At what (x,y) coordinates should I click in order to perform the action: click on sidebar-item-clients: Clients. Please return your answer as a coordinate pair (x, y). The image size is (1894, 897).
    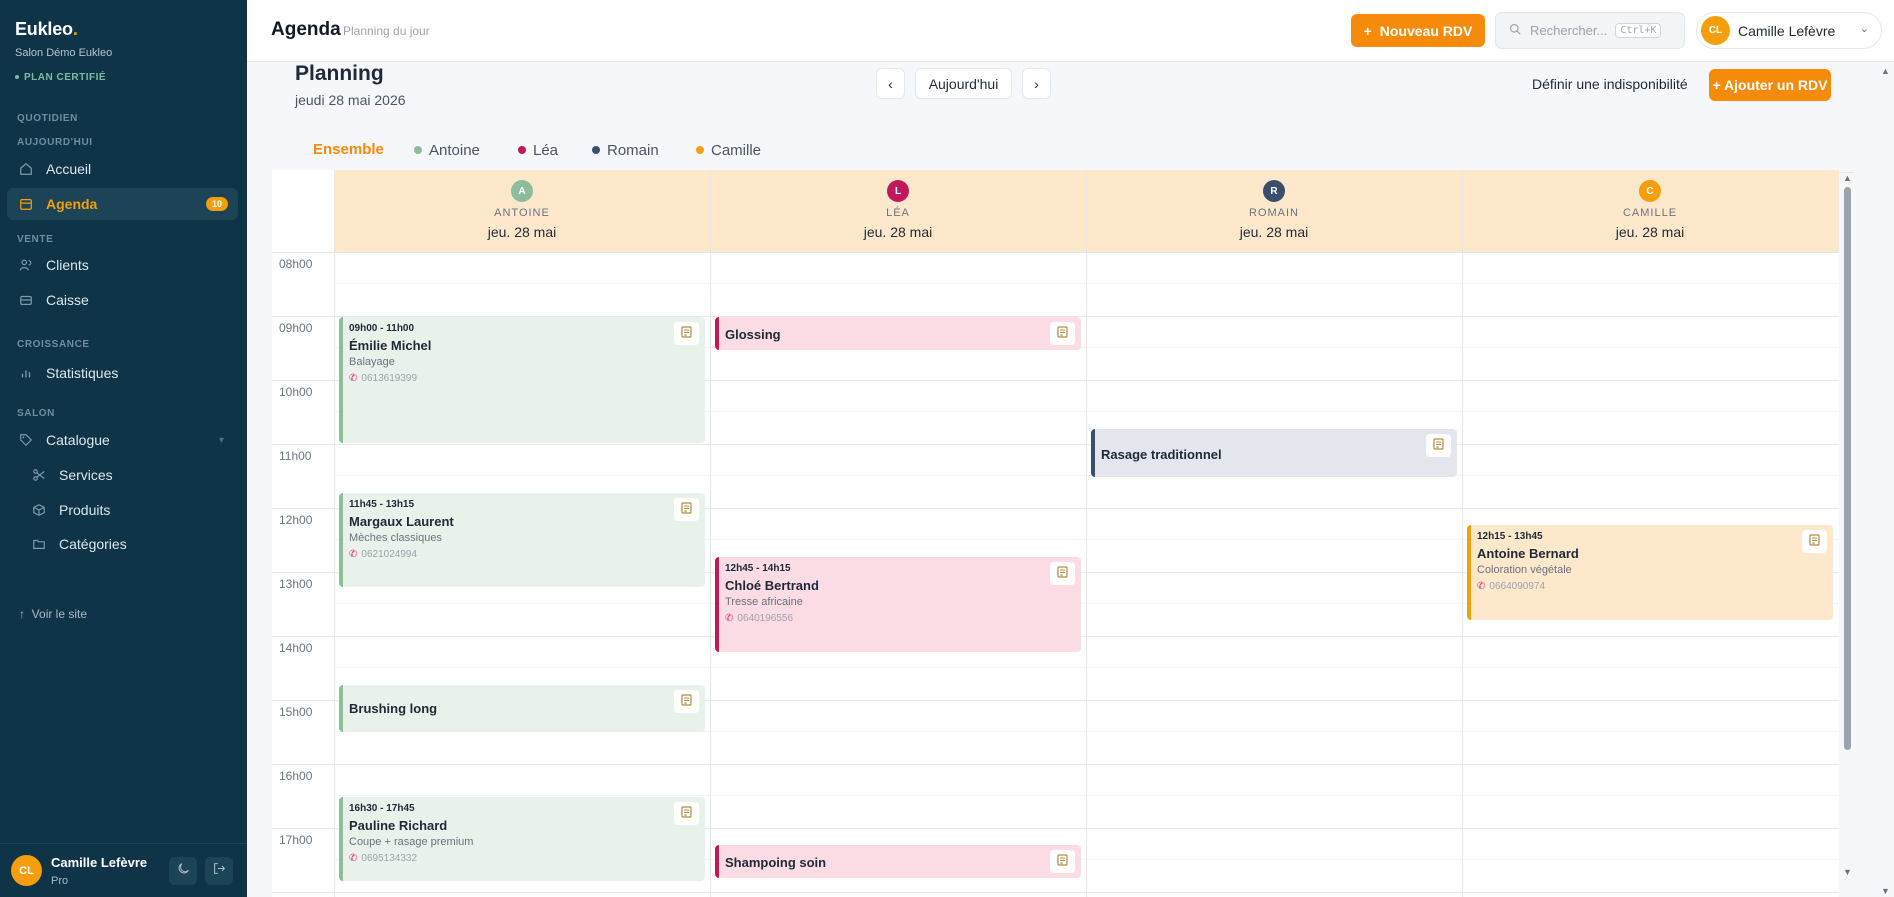
    Looking at the image, I should click on (122, 265).